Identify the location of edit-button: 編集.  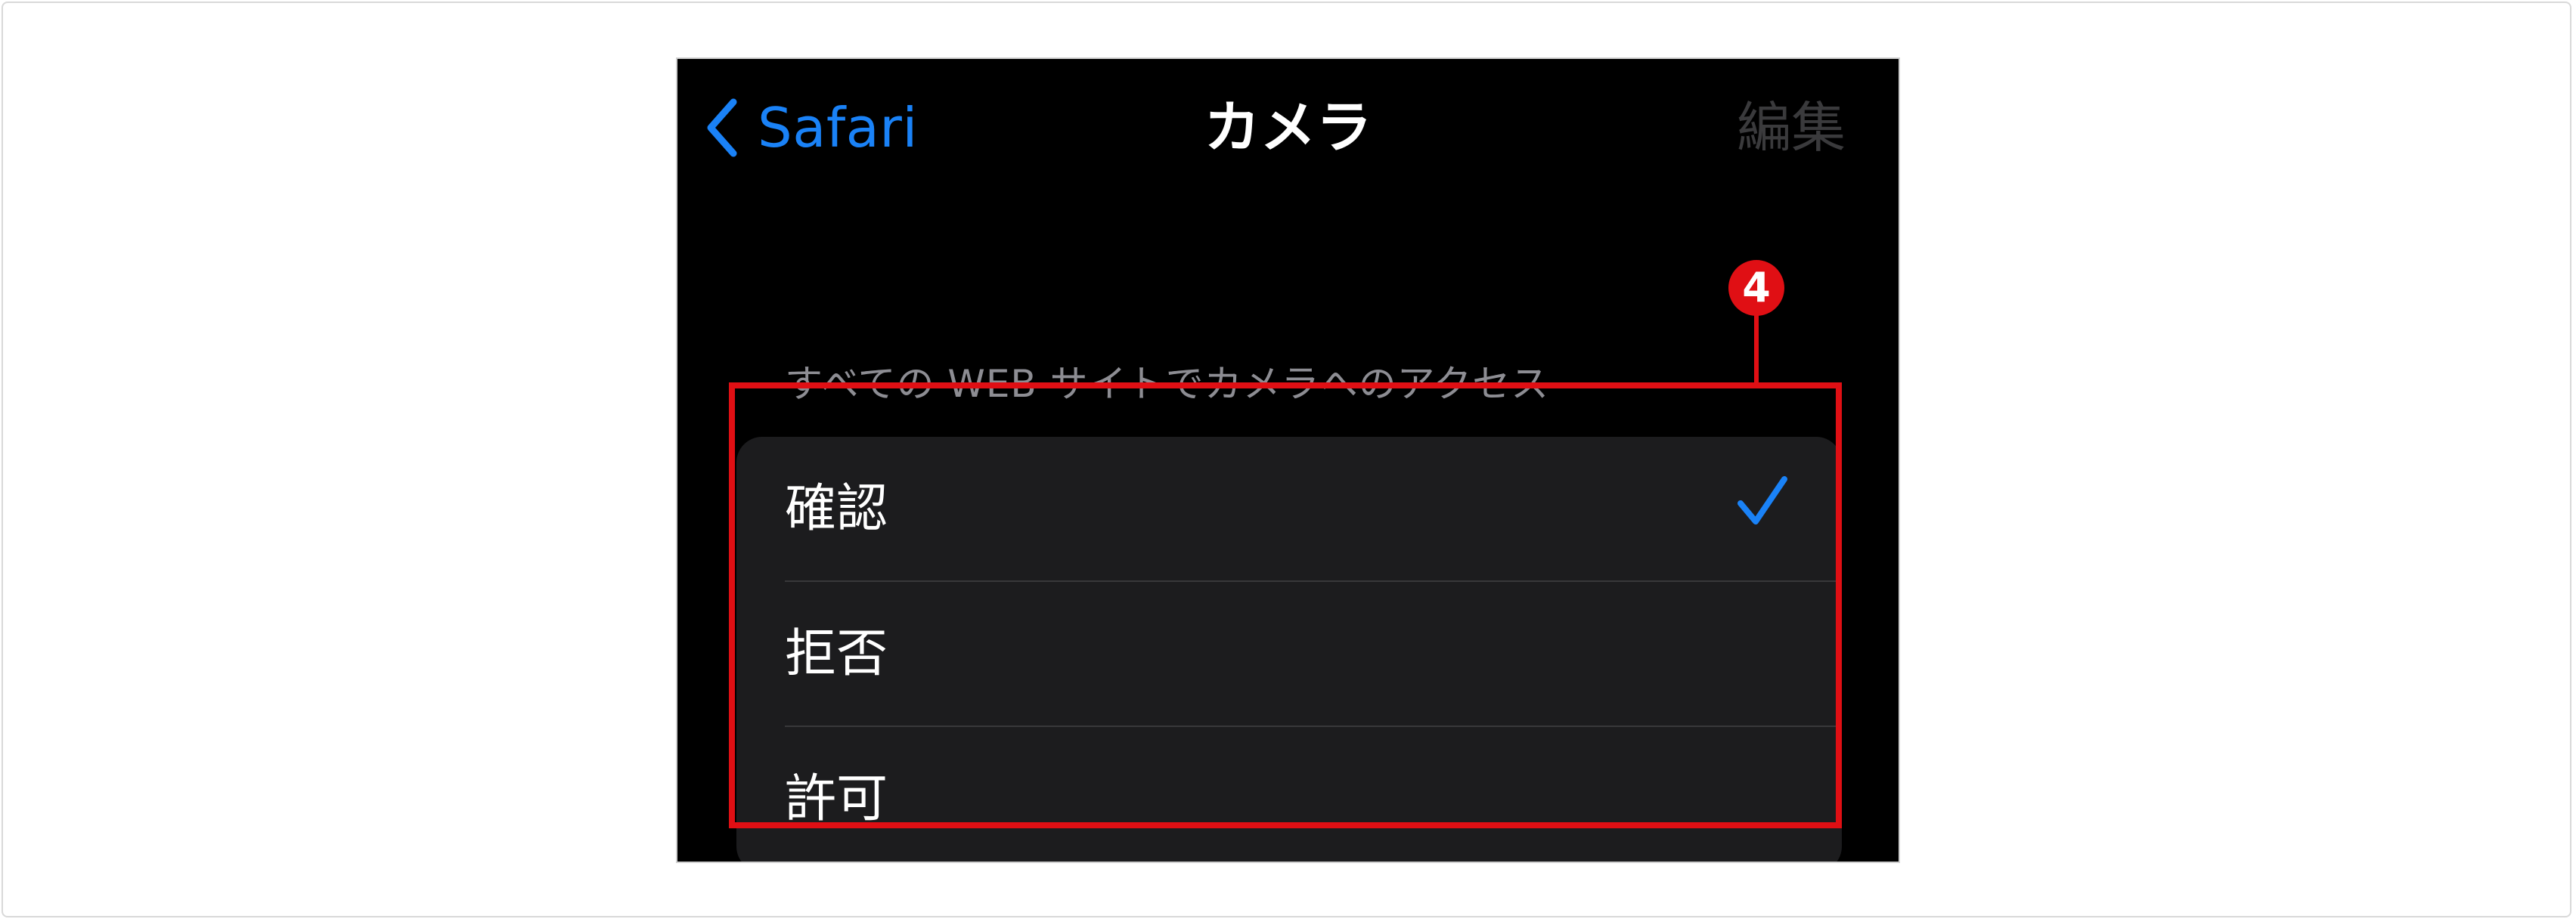
(1791, 128).